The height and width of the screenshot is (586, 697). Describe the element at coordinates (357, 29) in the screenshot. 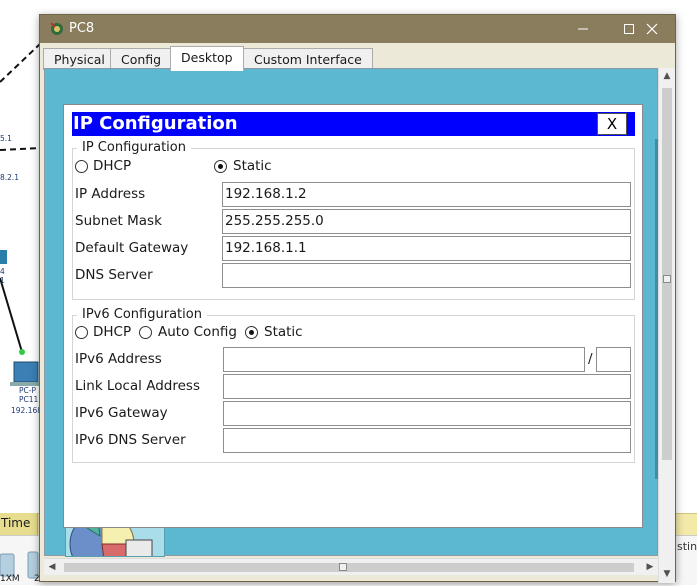

I see `window-titlebar: PC8` at that location.